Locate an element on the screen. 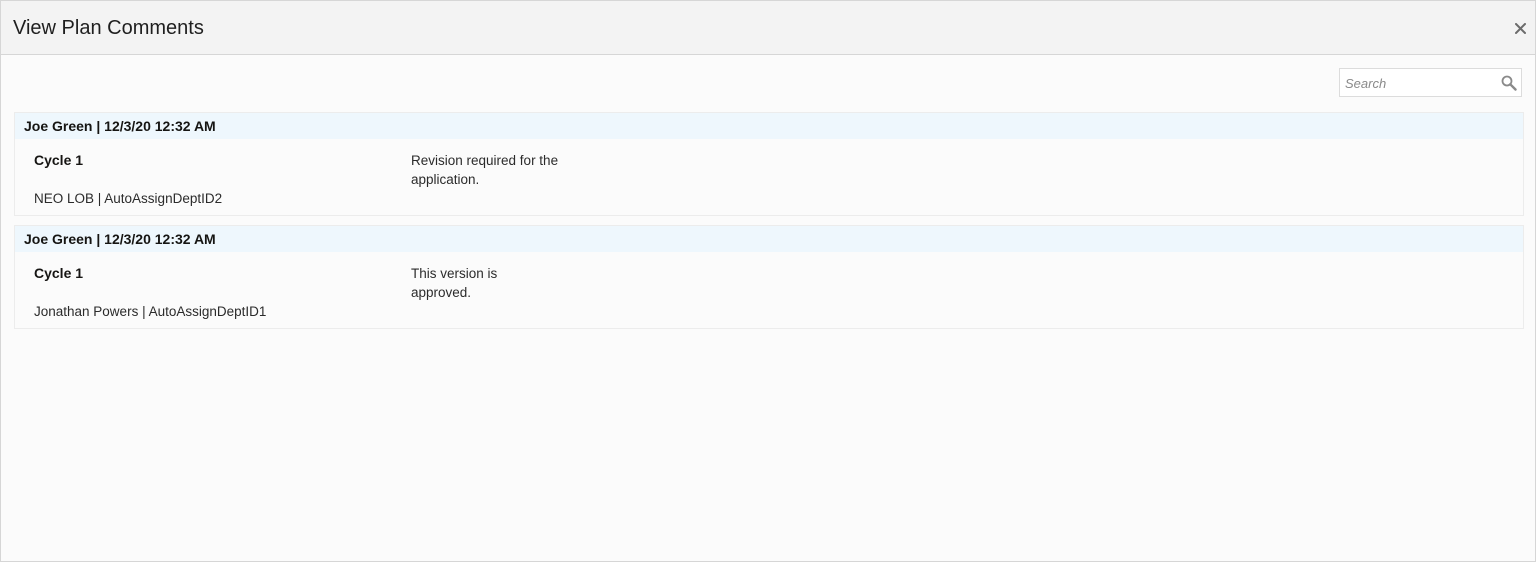  dialog-header: View Plan Comments is located at coordinates (768, 28).